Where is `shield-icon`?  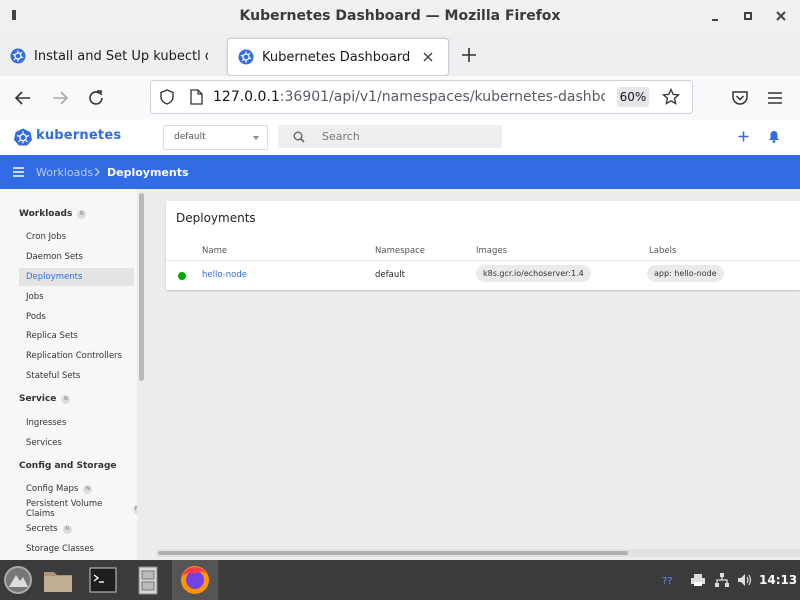
shield-icon is located at coordinates (167, 97).